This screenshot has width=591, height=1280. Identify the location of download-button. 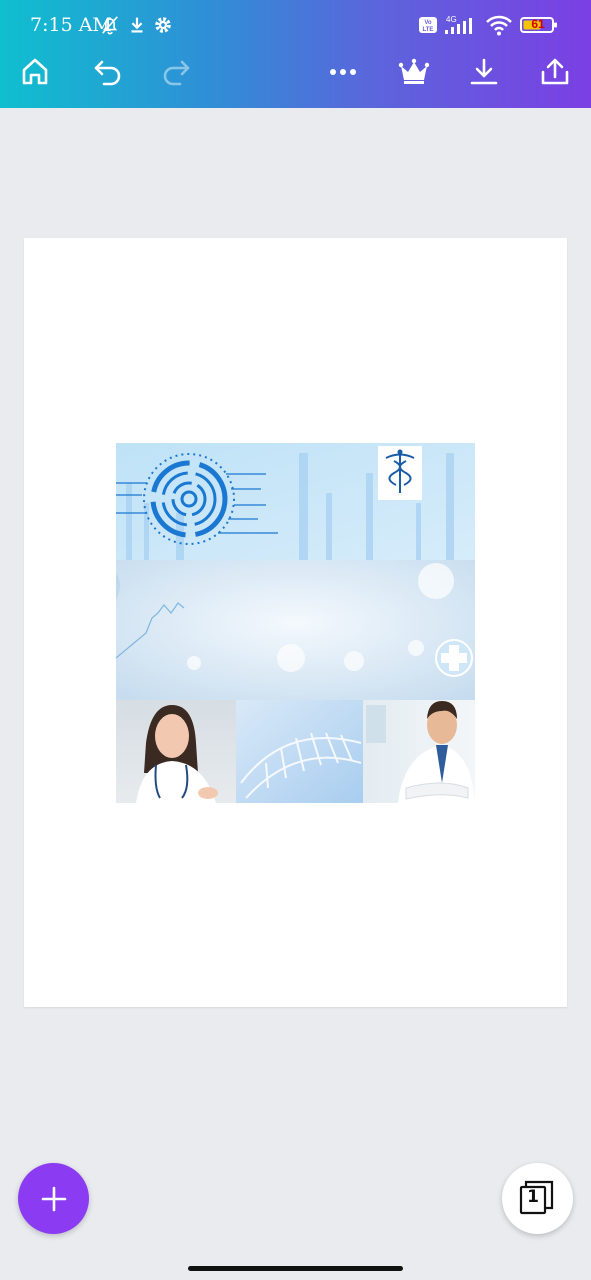
(484, 72).